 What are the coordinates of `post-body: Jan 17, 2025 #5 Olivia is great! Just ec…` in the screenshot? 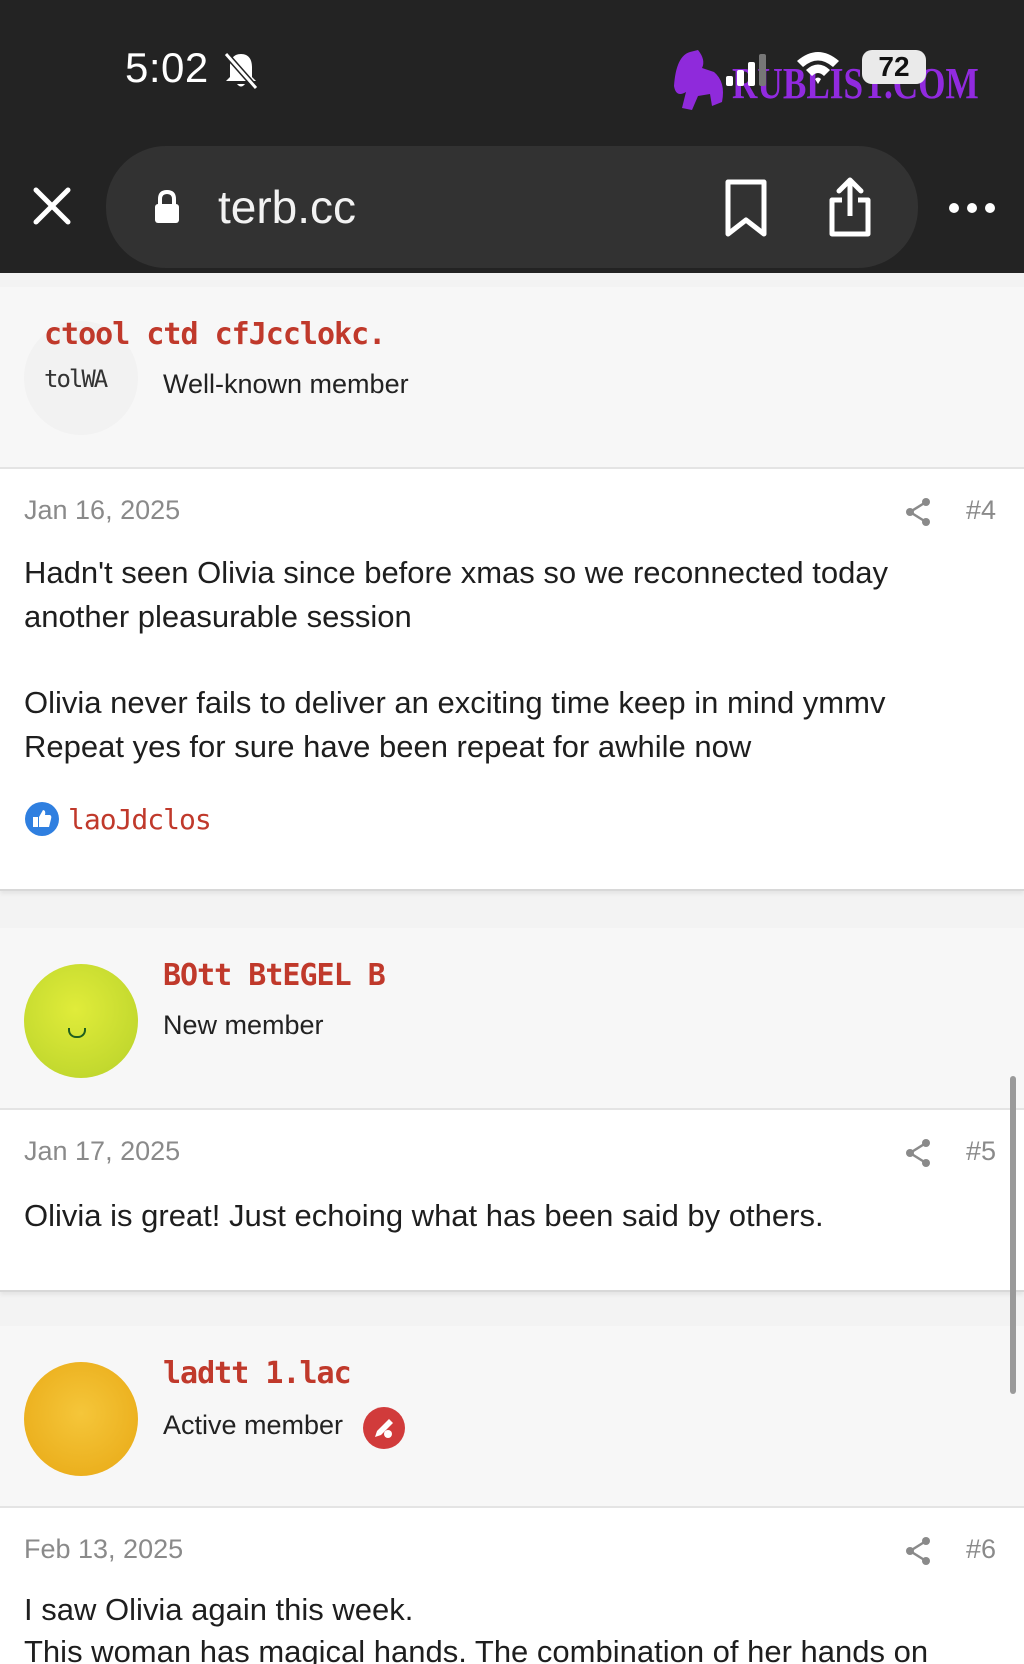 It's located at (512, 1201).